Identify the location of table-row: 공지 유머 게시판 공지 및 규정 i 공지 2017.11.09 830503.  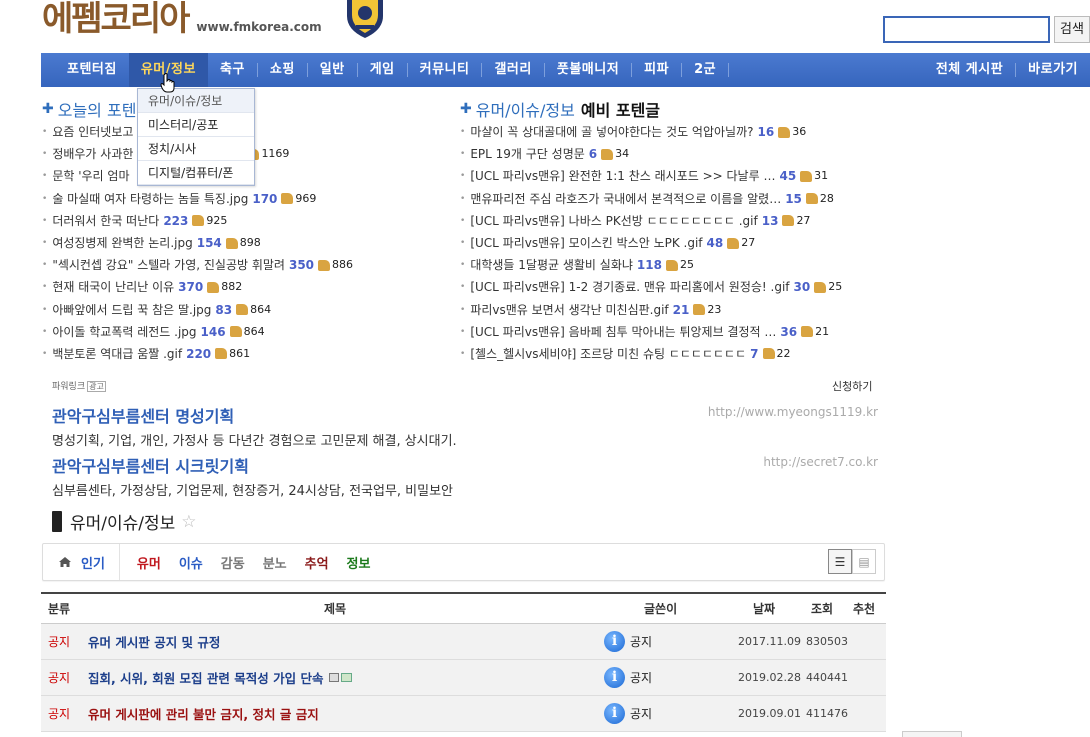
(463, 642).